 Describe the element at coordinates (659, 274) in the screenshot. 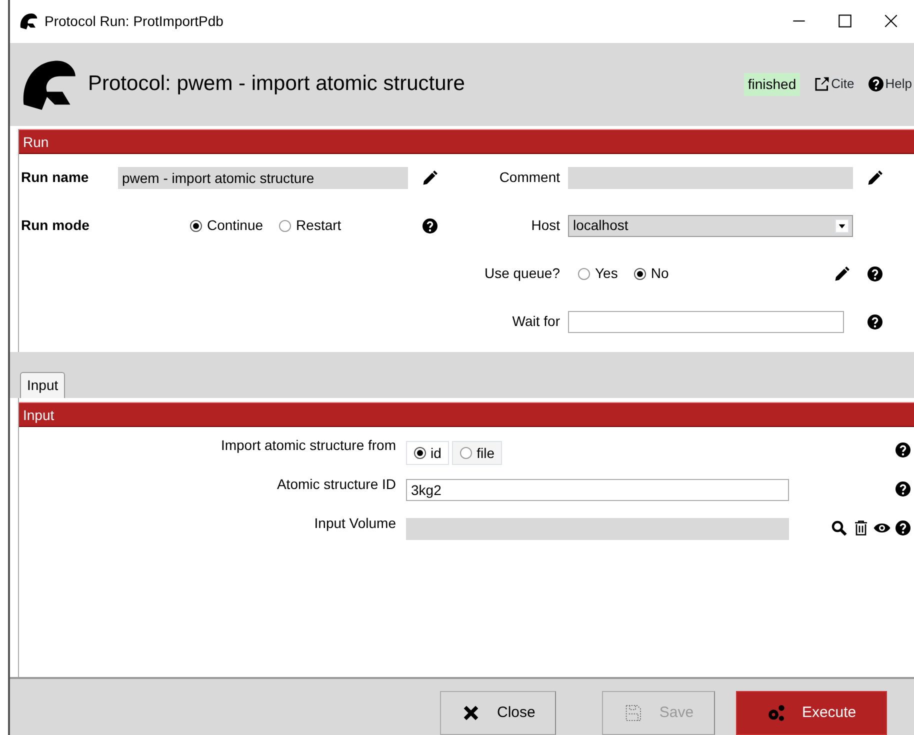

I see `option-label: No` at that location.